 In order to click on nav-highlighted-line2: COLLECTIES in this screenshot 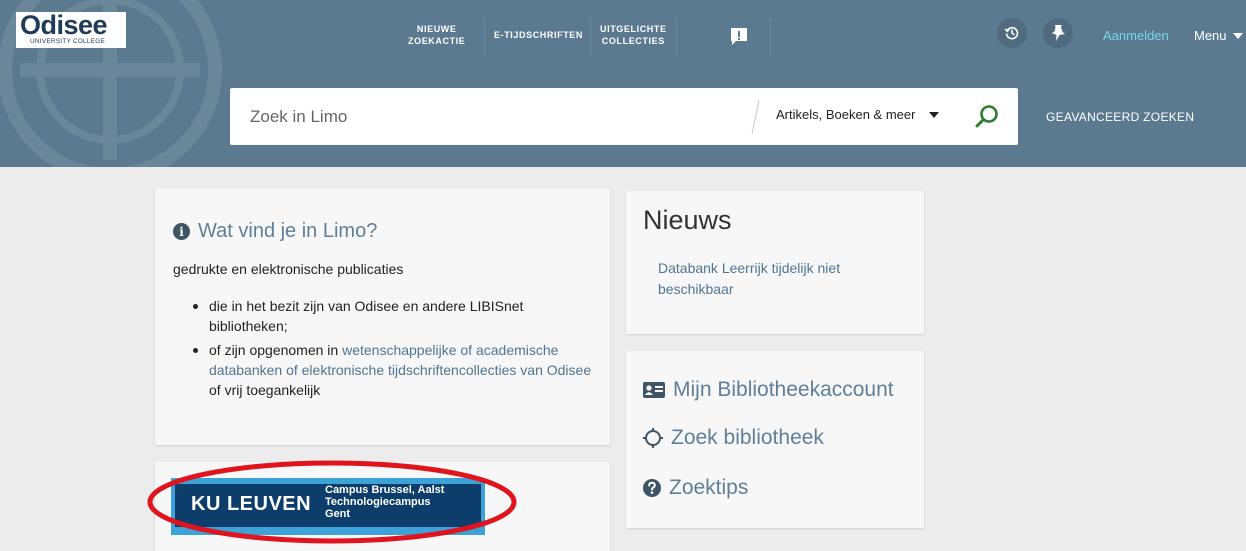, I will do `click(633, 41)`.